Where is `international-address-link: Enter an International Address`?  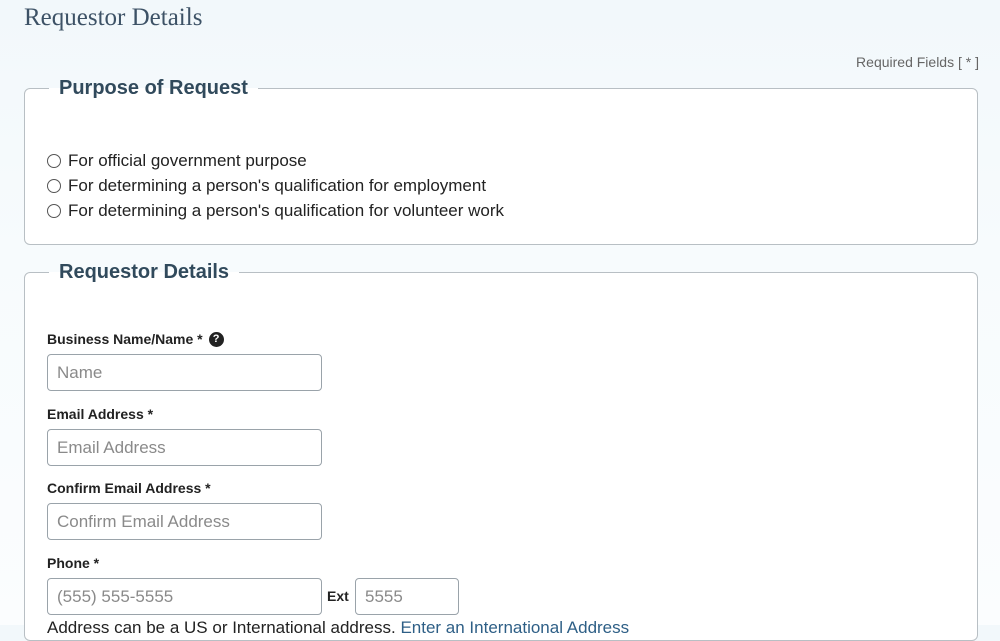 international-address-link: Enter an International Address is located at coordinates (514, 627).